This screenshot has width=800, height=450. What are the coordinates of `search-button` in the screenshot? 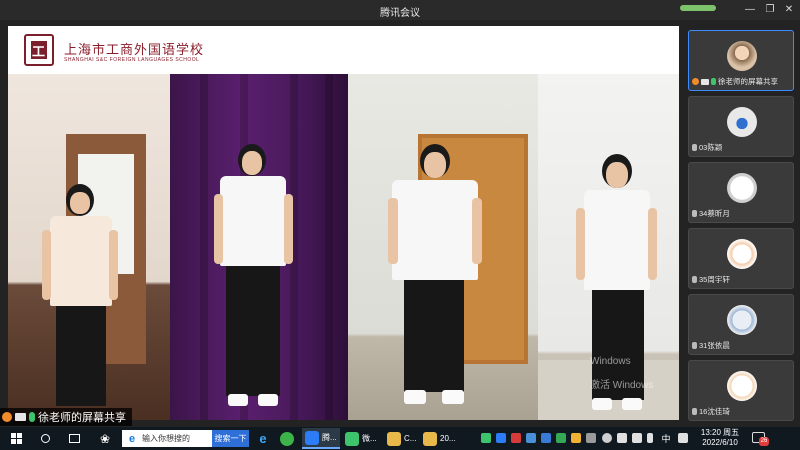 It's located at (45, 438).